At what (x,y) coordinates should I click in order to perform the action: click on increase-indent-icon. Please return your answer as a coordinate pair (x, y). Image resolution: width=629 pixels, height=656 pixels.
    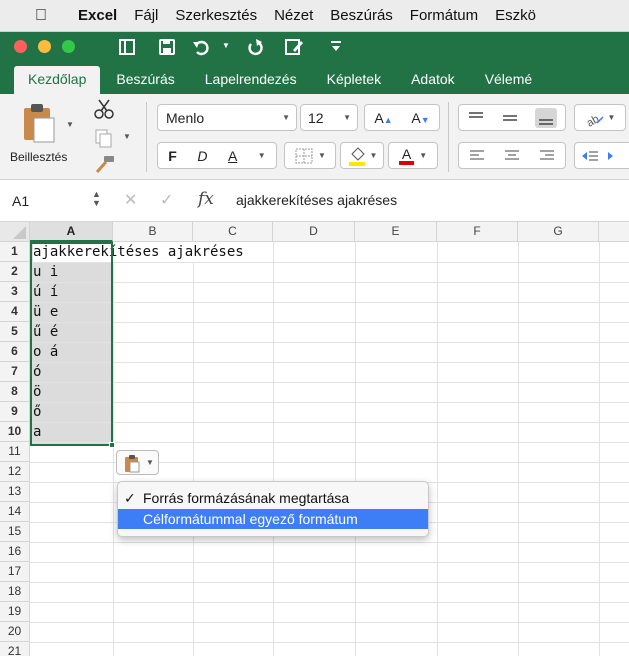
    Looking at the image, I should click on (612, 156).